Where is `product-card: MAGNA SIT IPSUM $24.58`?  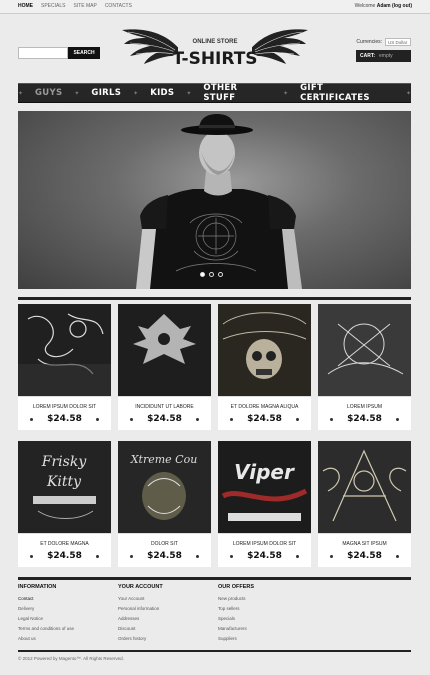 product-card: MAGNA SIT IPSUM $24.58 is located at coordinates (364, 504).